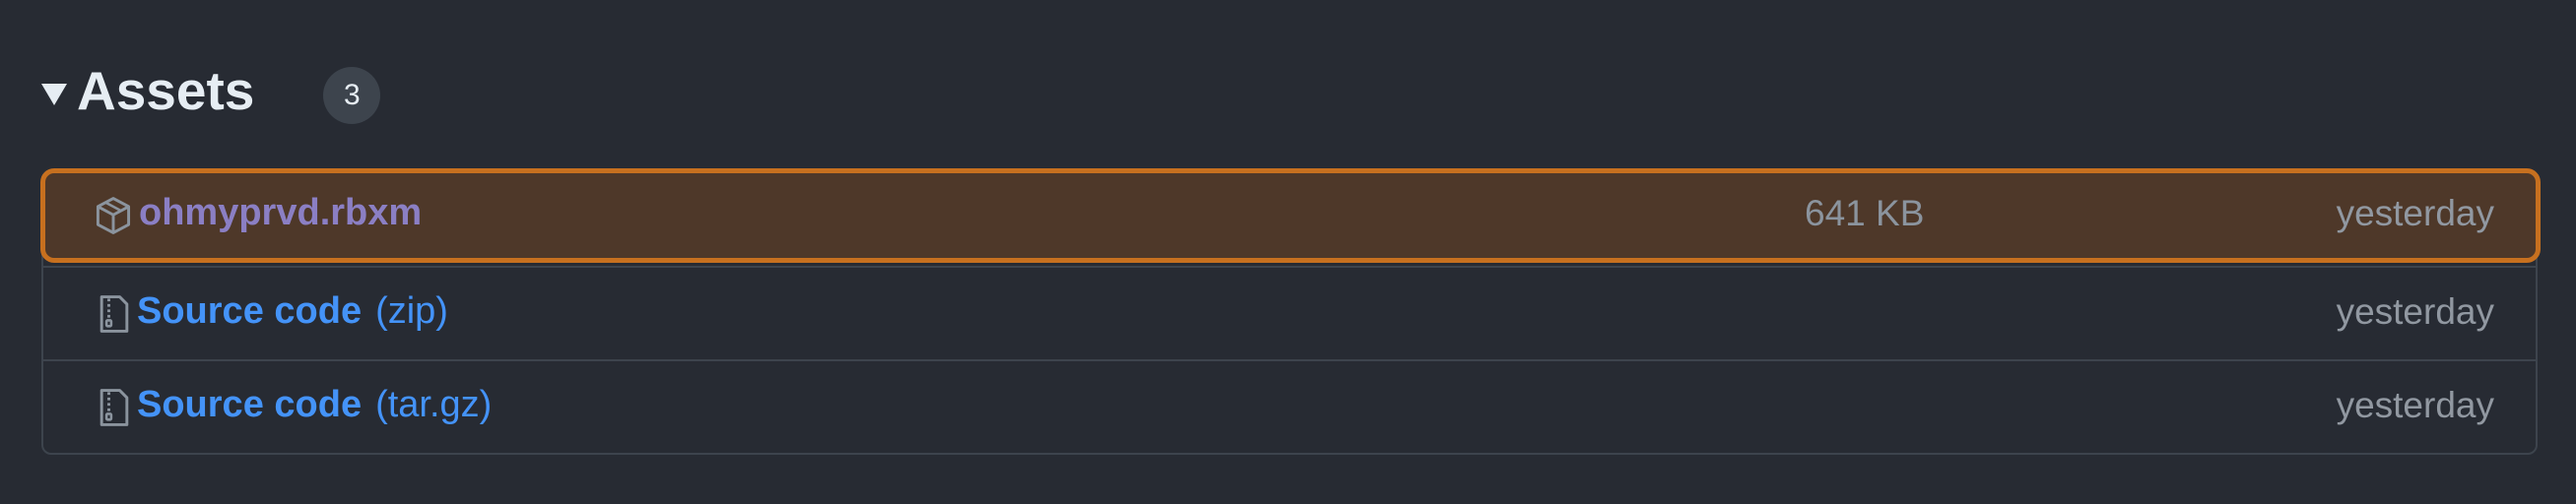 The image size is (2576, 504). I want to click on asset-size: 641 KB, so click(1865, 213).